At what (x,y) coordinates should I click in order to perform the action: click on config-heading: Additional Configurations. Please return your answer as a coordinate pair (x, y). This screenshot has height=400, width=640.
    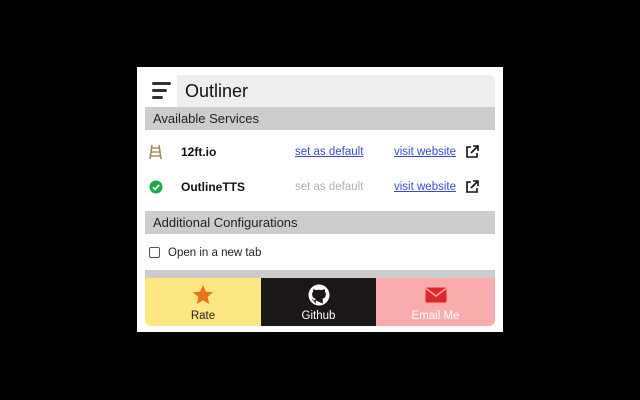
    Looking at the image, I should click on (320, 222).